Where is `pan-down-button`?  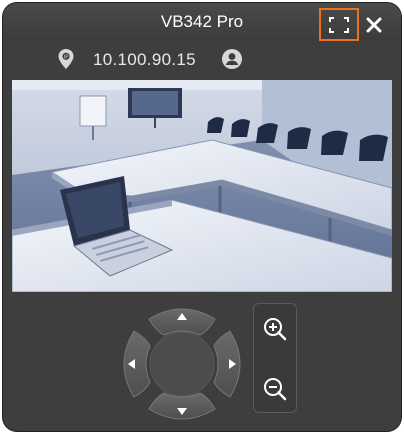 pan-down-button is located at coordinates (182, 406).